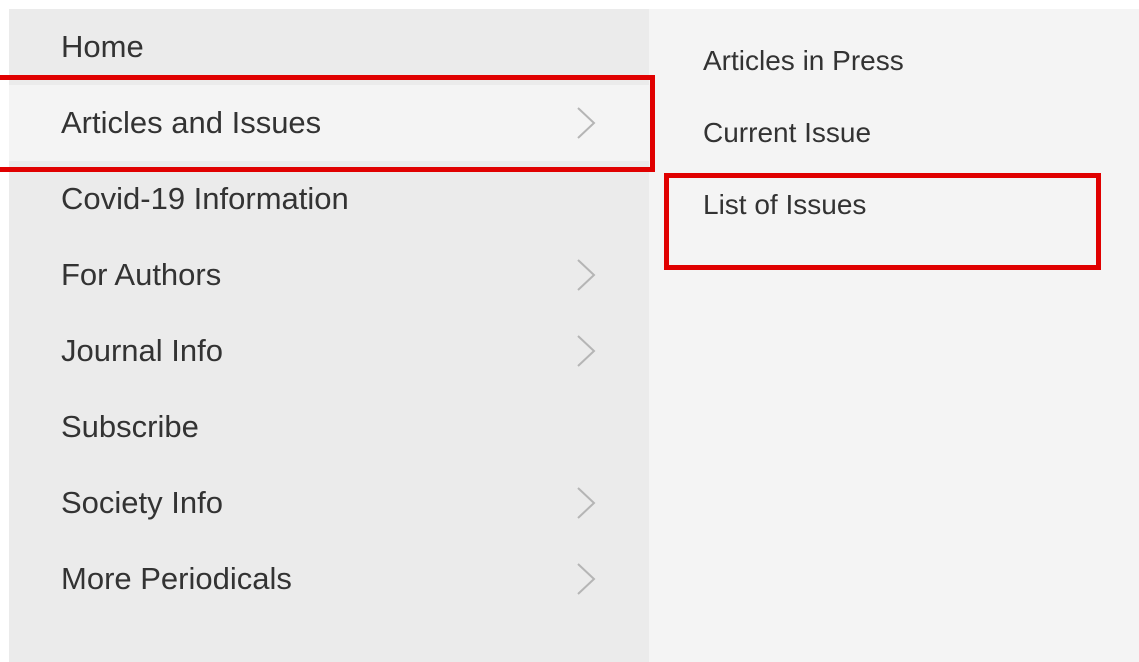 This screenshot has width=1139, height=662. What do you see at coordinates (893, 205) in the screenshot?
I see `submenu-item-list-of-issues: List of Issues` at bounding box center [893, 205].